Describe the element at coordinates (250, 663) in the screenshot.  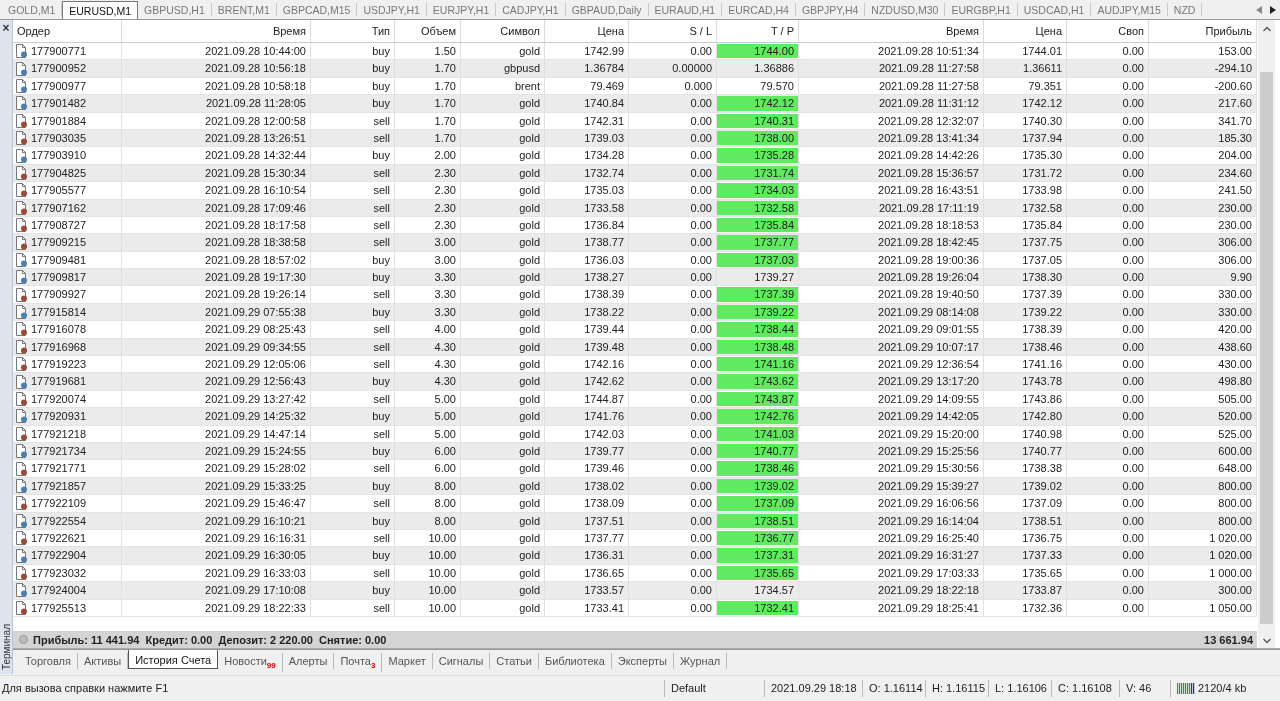
I see `terminal-tab: Новости$_{99}$` at that location.